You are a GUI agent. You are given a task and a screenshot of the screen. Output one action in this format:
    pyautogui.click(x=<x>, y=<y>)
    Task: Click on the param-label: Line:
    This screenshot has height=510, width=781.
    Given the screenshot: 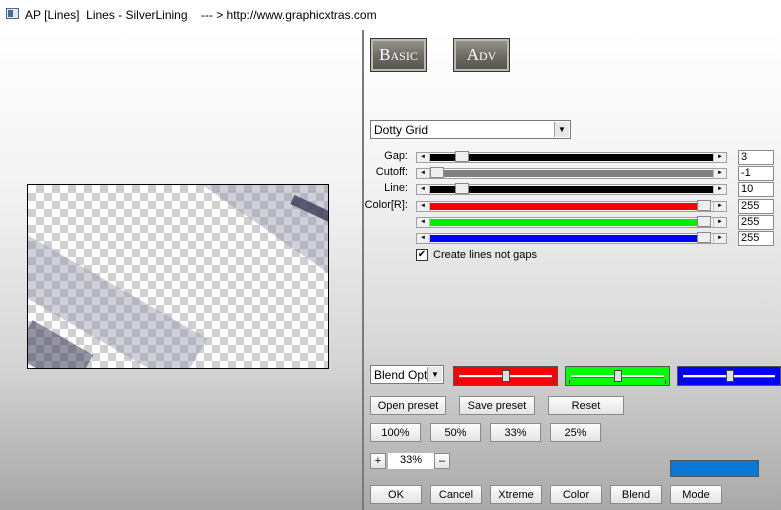 What is the action you would take?
    pyautogui.click(x=396, y=188)
    